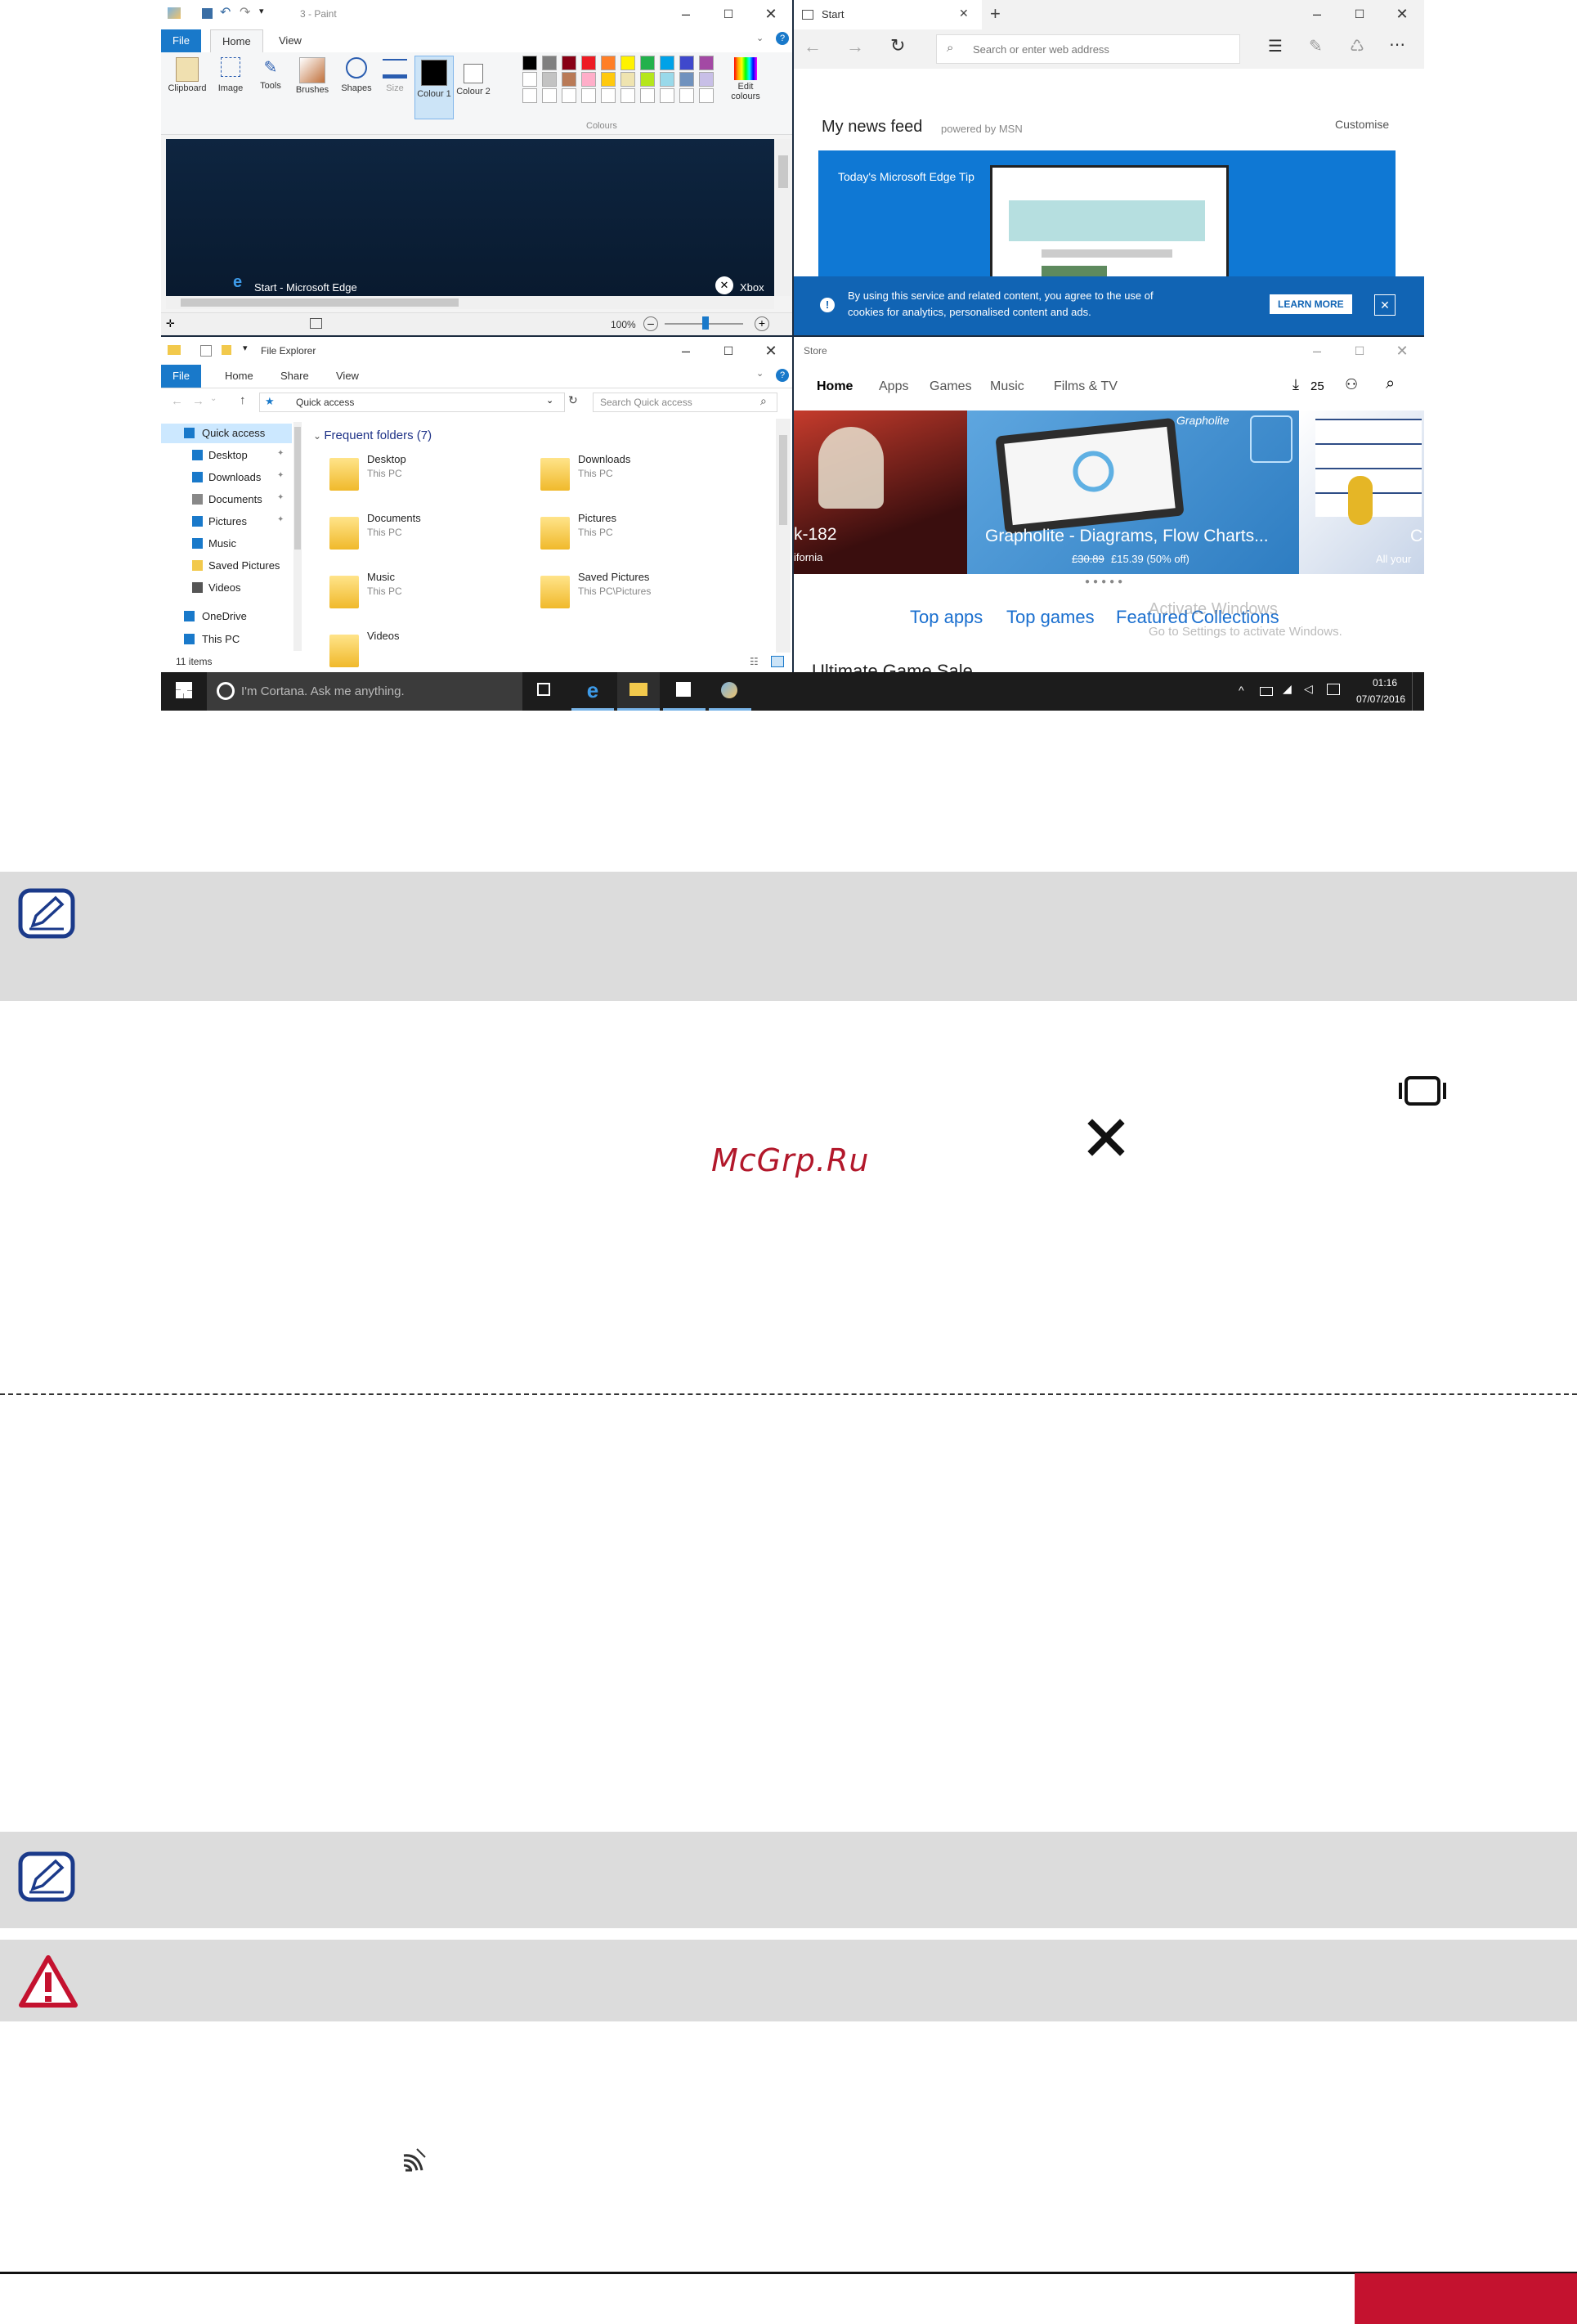 The width and height of the screenshot is (1577, 2324). What do you see at coordinates (226, 500) in the screenshot?
I see `nav-item-documents: Documents ✦` at bounding box center [226, 500].